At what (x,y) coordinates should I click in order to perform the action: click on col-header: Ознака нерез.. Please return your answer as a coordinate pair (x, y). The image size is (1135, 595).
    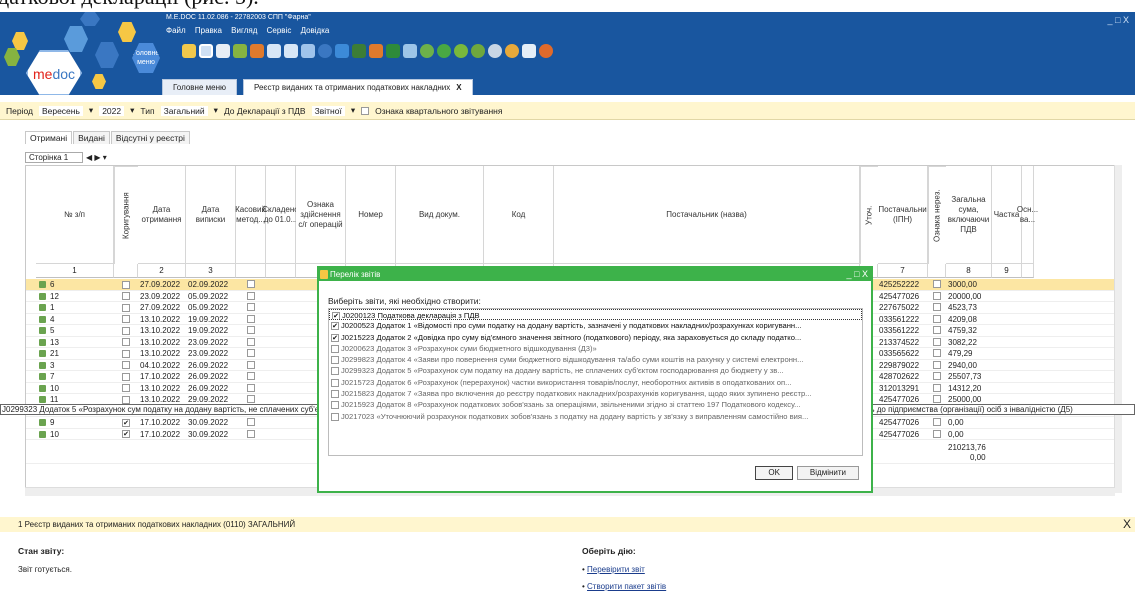
    Looking at the image, I should click on (937, 215).